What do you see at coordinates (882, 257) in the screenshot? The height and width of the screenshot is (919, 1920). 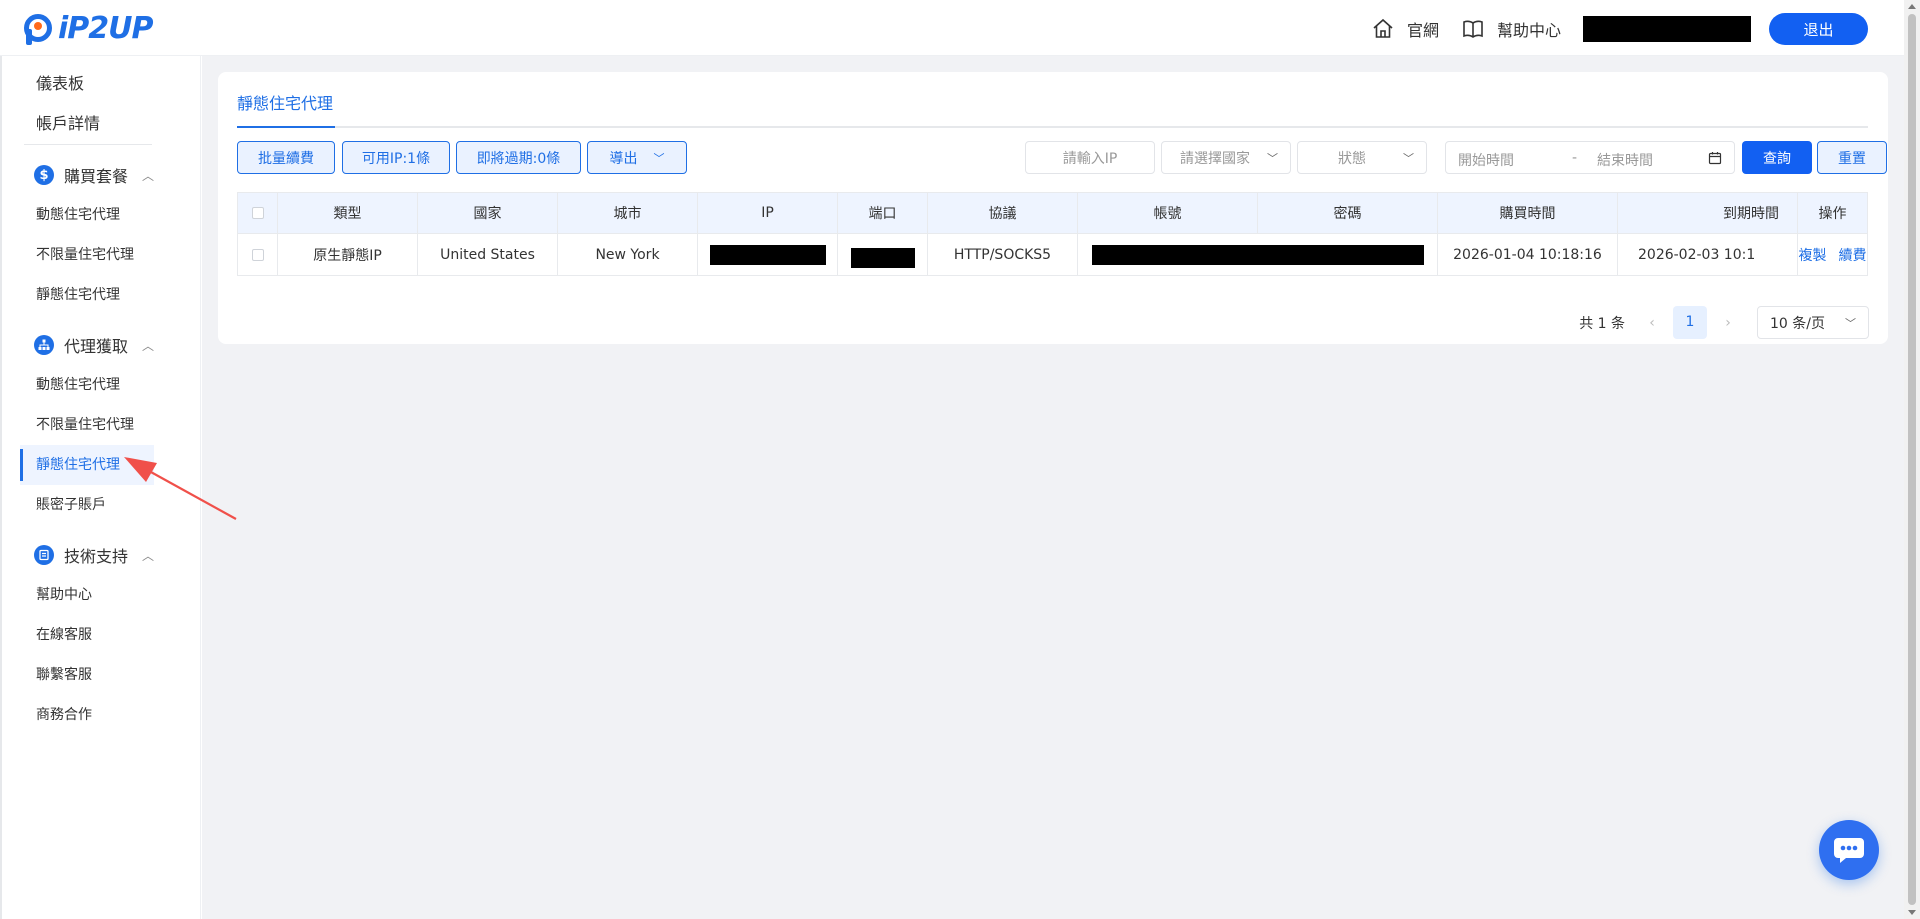 I see `port-redacted` at bounding box center [882, 257].